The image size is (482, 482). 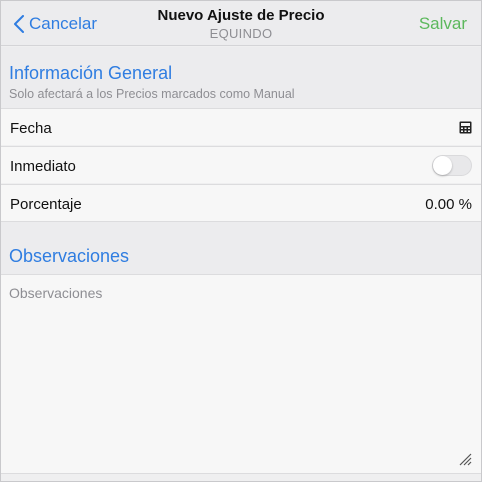 What do you see at coordinates (31, 128) in the screenshot?
I see `fecha-label: Fecha` at bounding box center [31, 128].